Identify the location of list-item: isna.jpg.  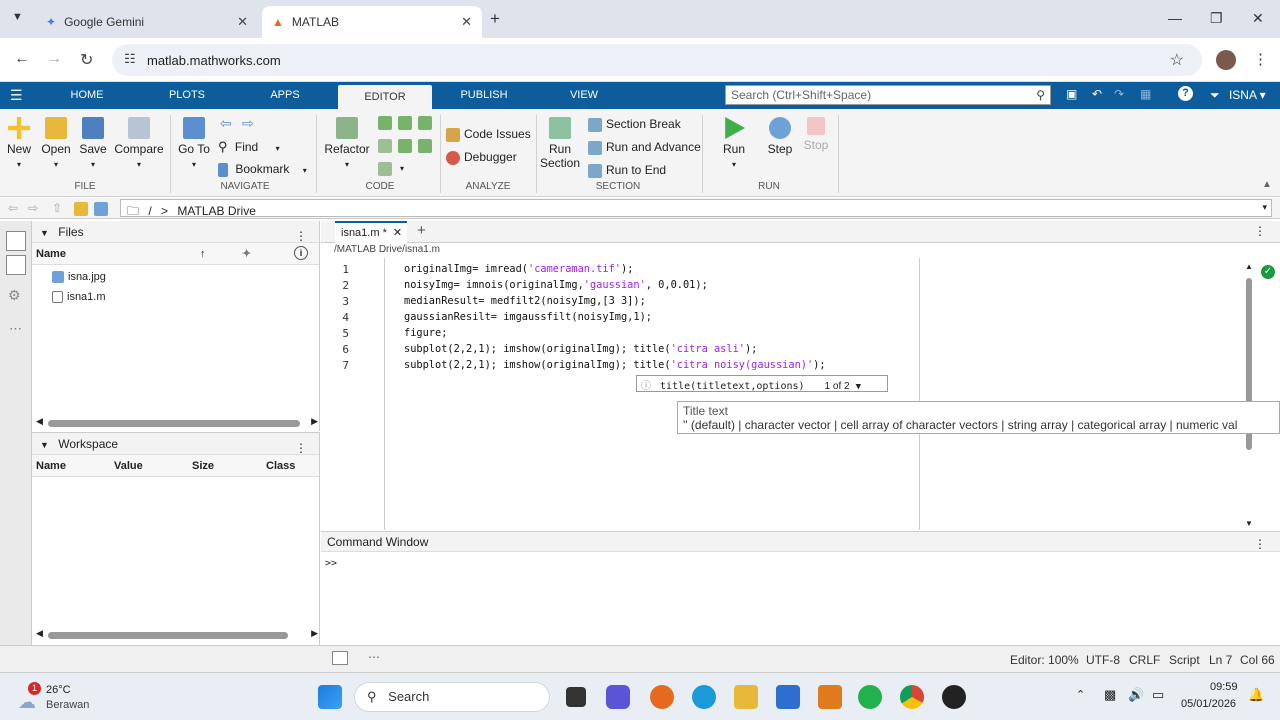
(79, 277).